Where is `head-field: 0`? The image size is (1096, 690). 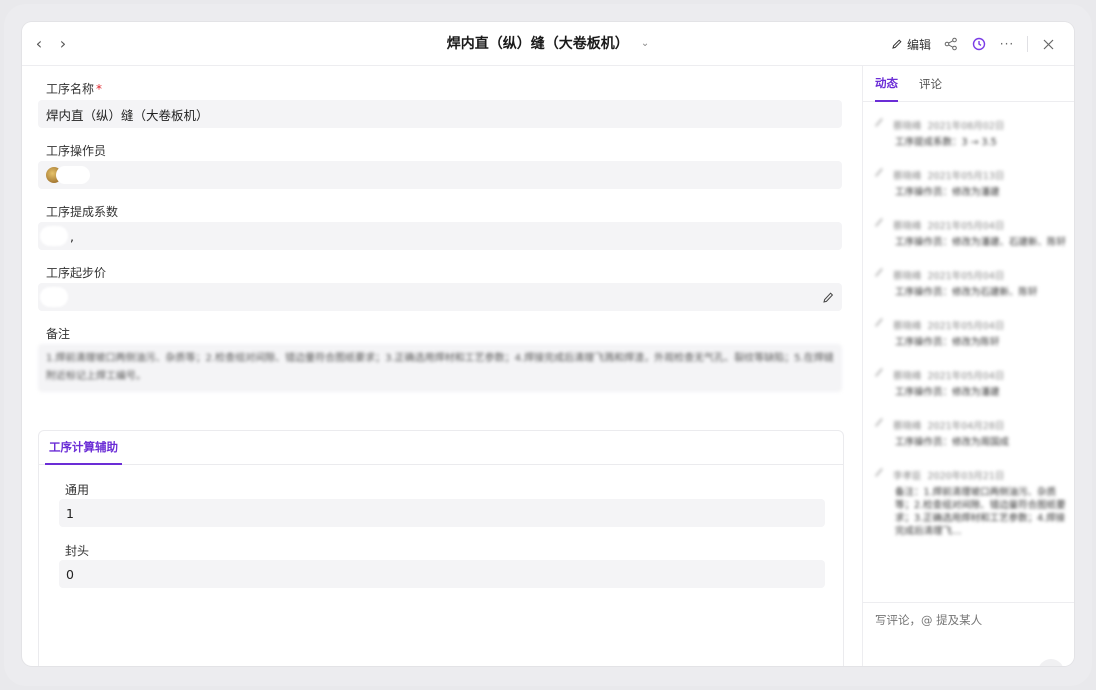 head-field: 0 is located at coordinates (442, 574).